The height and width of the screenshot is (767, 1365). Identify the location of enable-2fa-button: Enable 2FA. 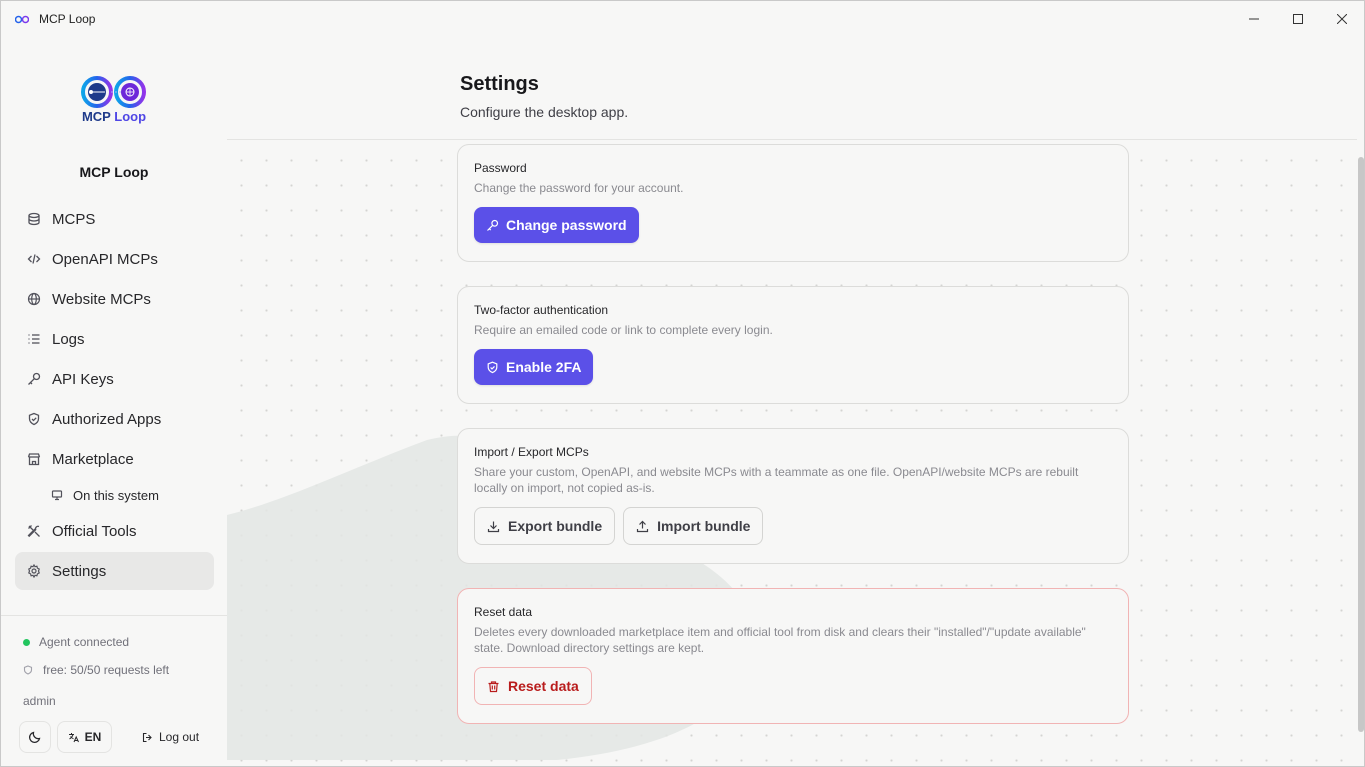
(534, 367).